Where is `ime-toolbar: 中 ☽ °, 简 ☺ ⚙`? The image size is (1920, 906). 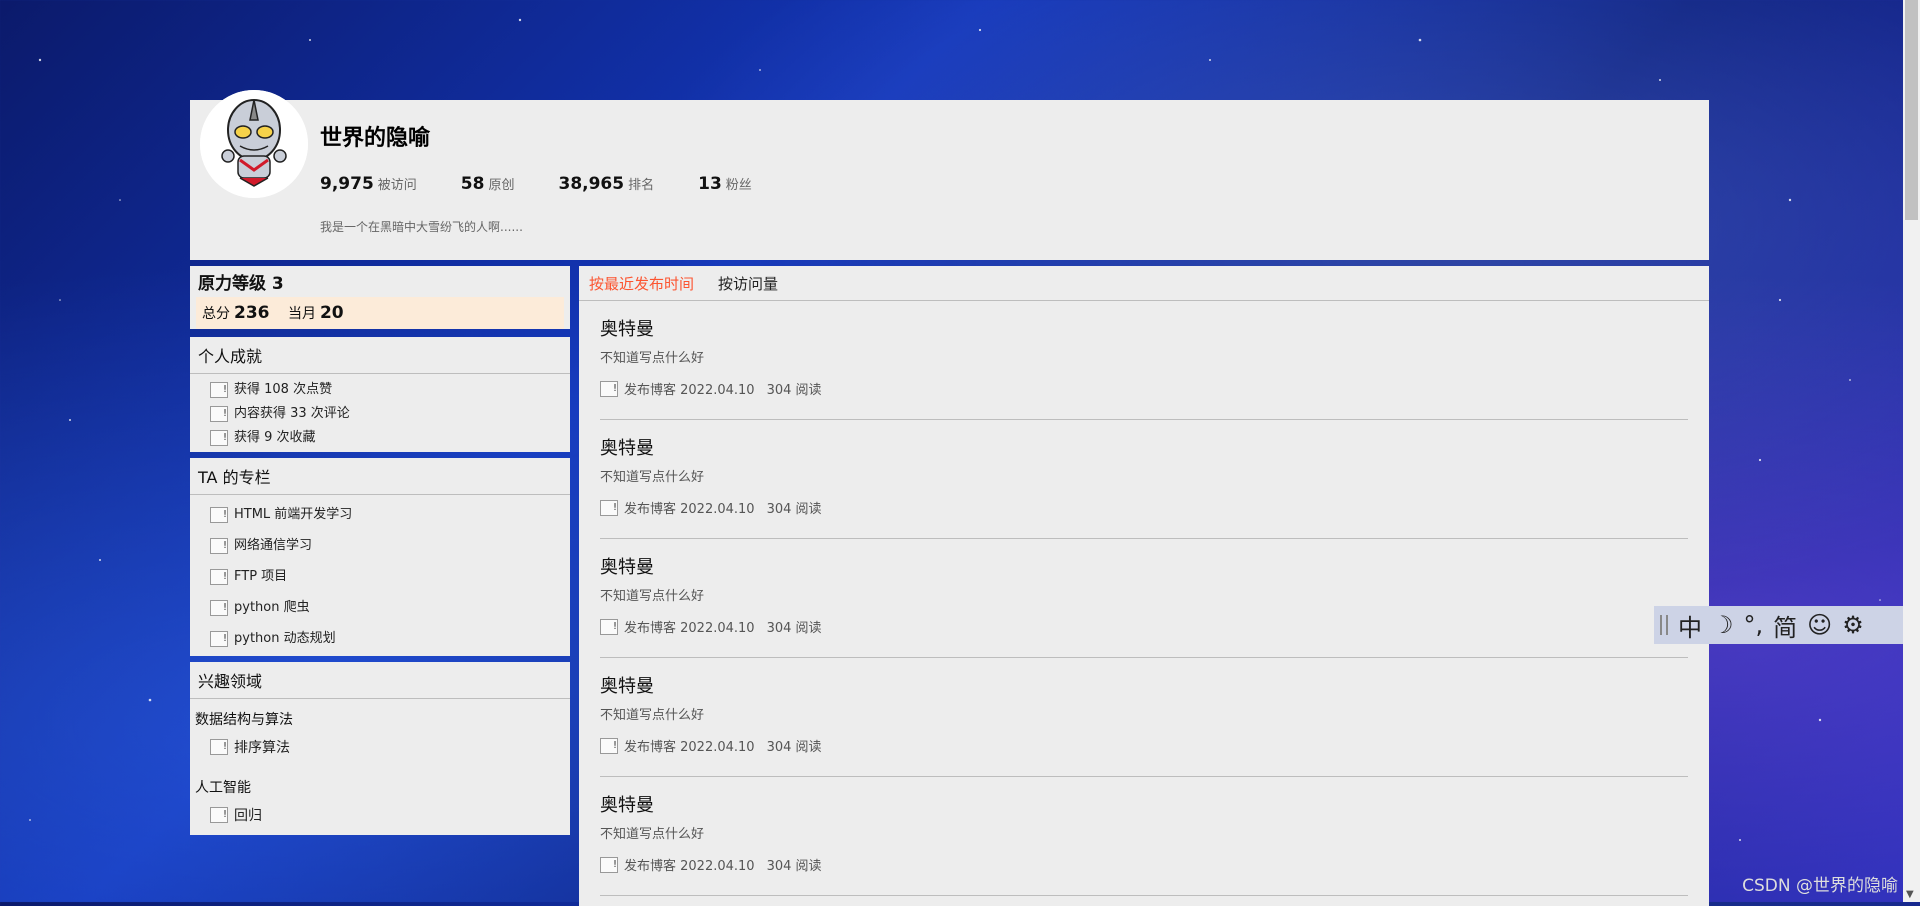 ime-toolbar: 中 ☽ °, 简 ☺ ⚙ is located at coordinates (1787, 625).